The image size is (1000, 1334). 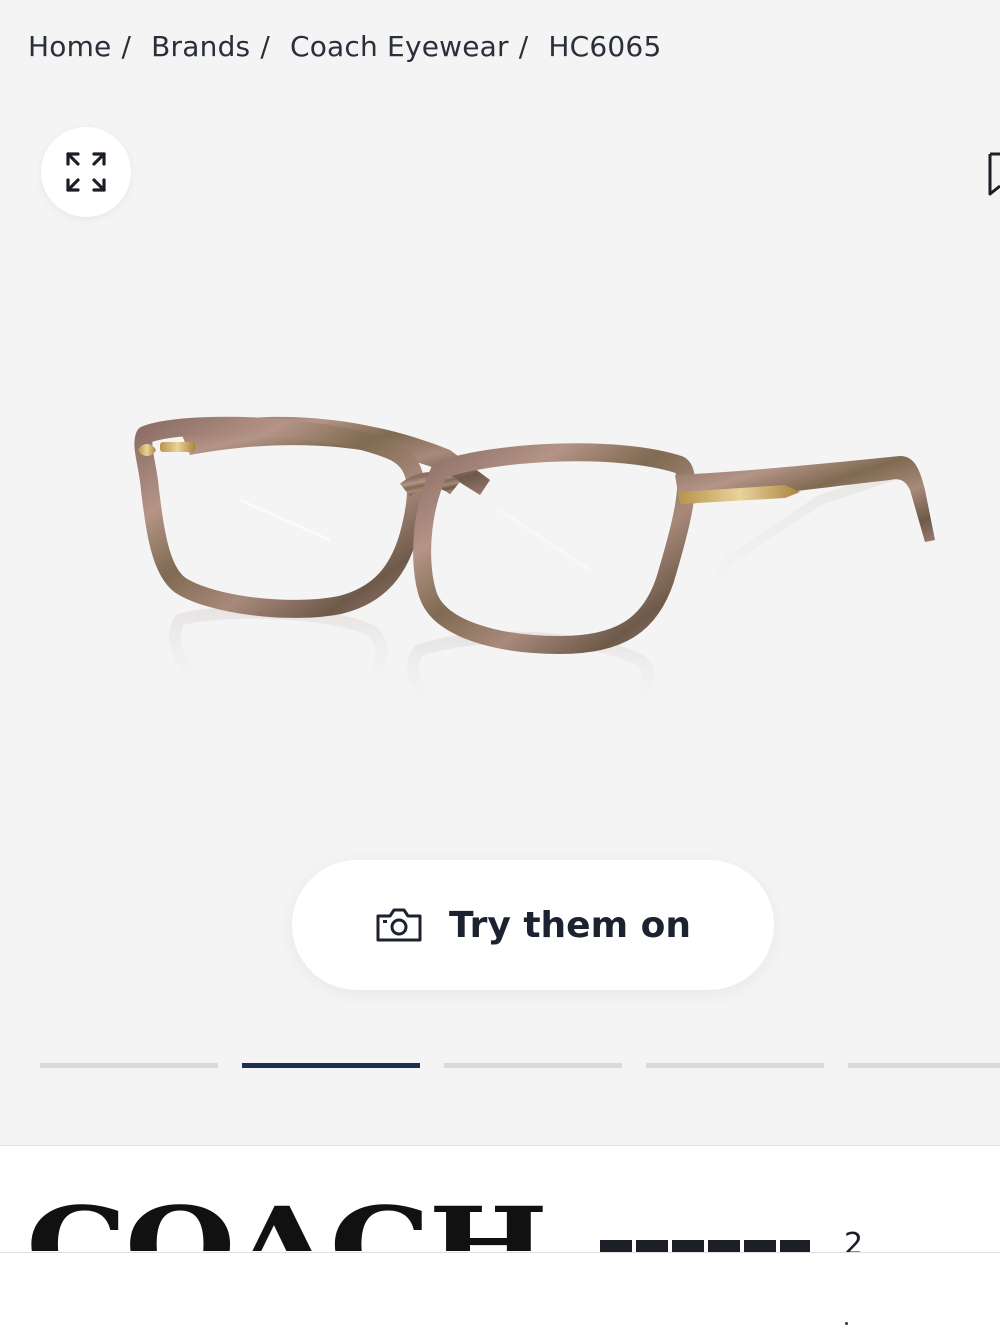 What do you see at coordinates (853, 1239) in the screenshot?
I see `review-count: 2` at bounding box center [853, 1239].